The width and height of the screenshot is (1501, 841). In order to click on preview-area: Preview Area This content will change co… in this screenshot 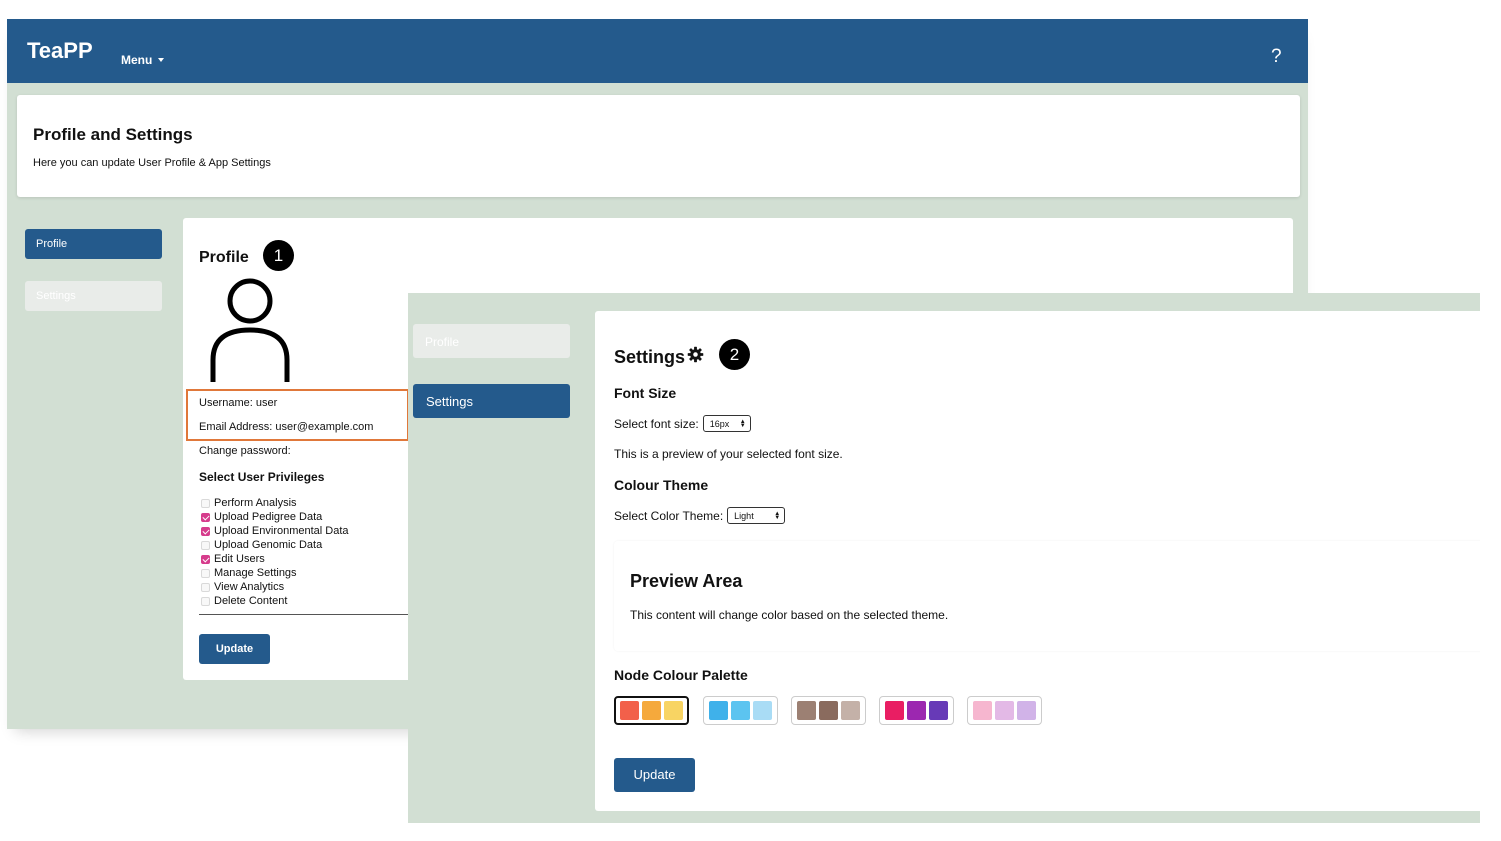, I will do `click(1047, 596)`.